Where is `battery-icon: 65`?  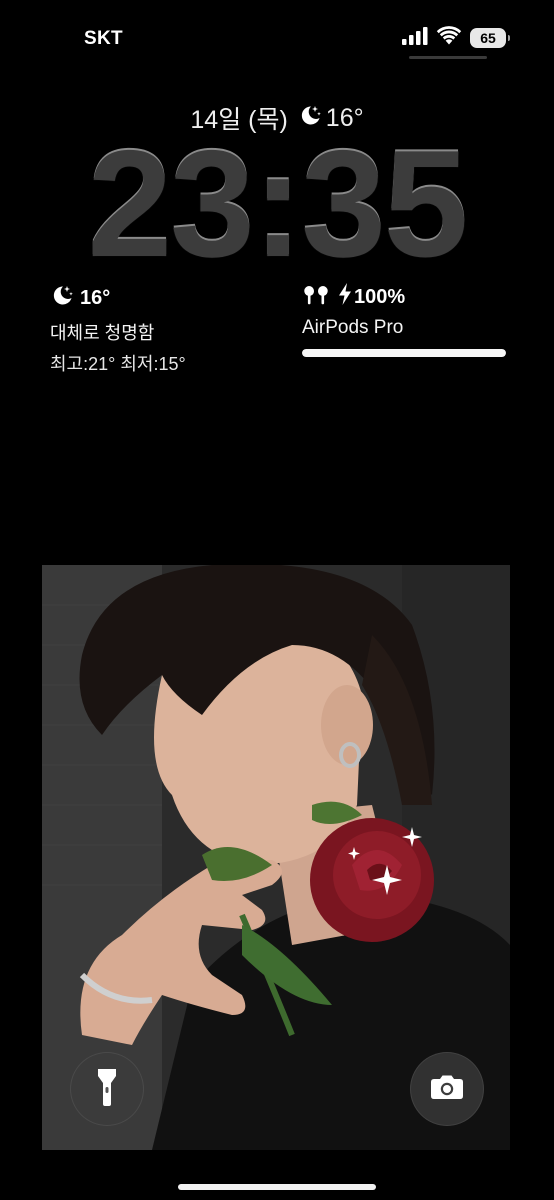 battery-icon: 65 is located at coordinates (490, 38).